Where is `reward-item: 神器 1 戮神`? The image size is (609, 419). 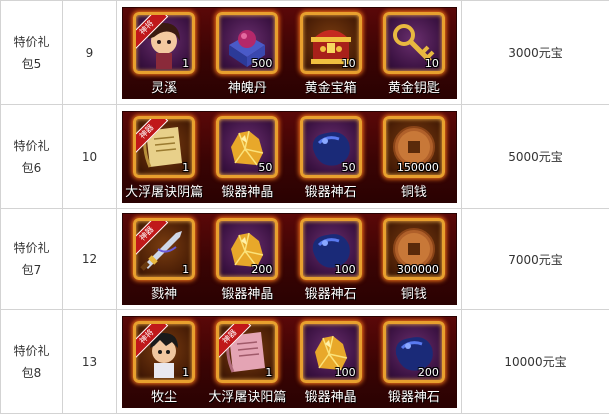
reward-item: 神器 1 戮神 is located at coordinates (164, 260).